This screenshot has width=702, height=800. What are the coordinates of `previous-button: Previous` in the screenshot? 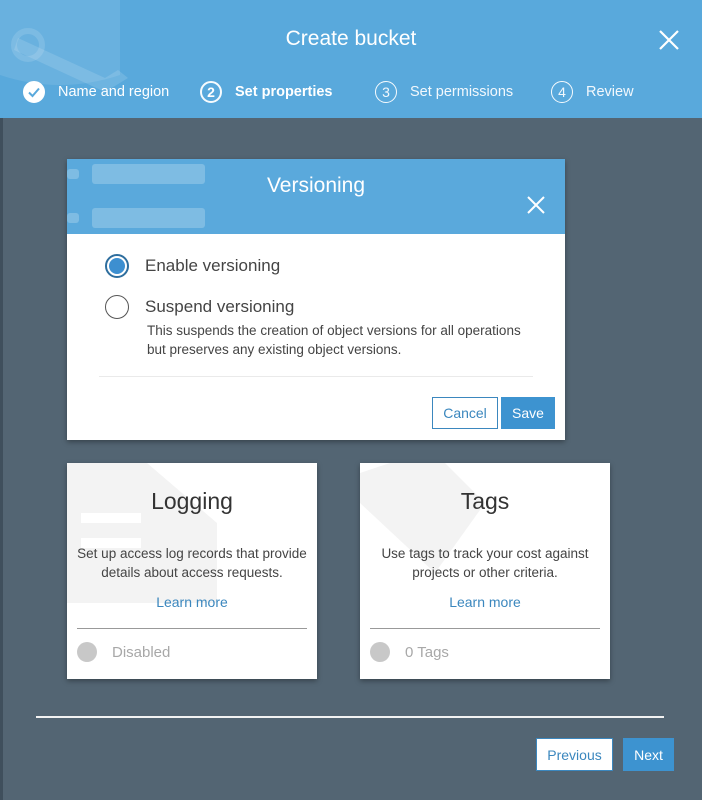 It's located at (574, 754).